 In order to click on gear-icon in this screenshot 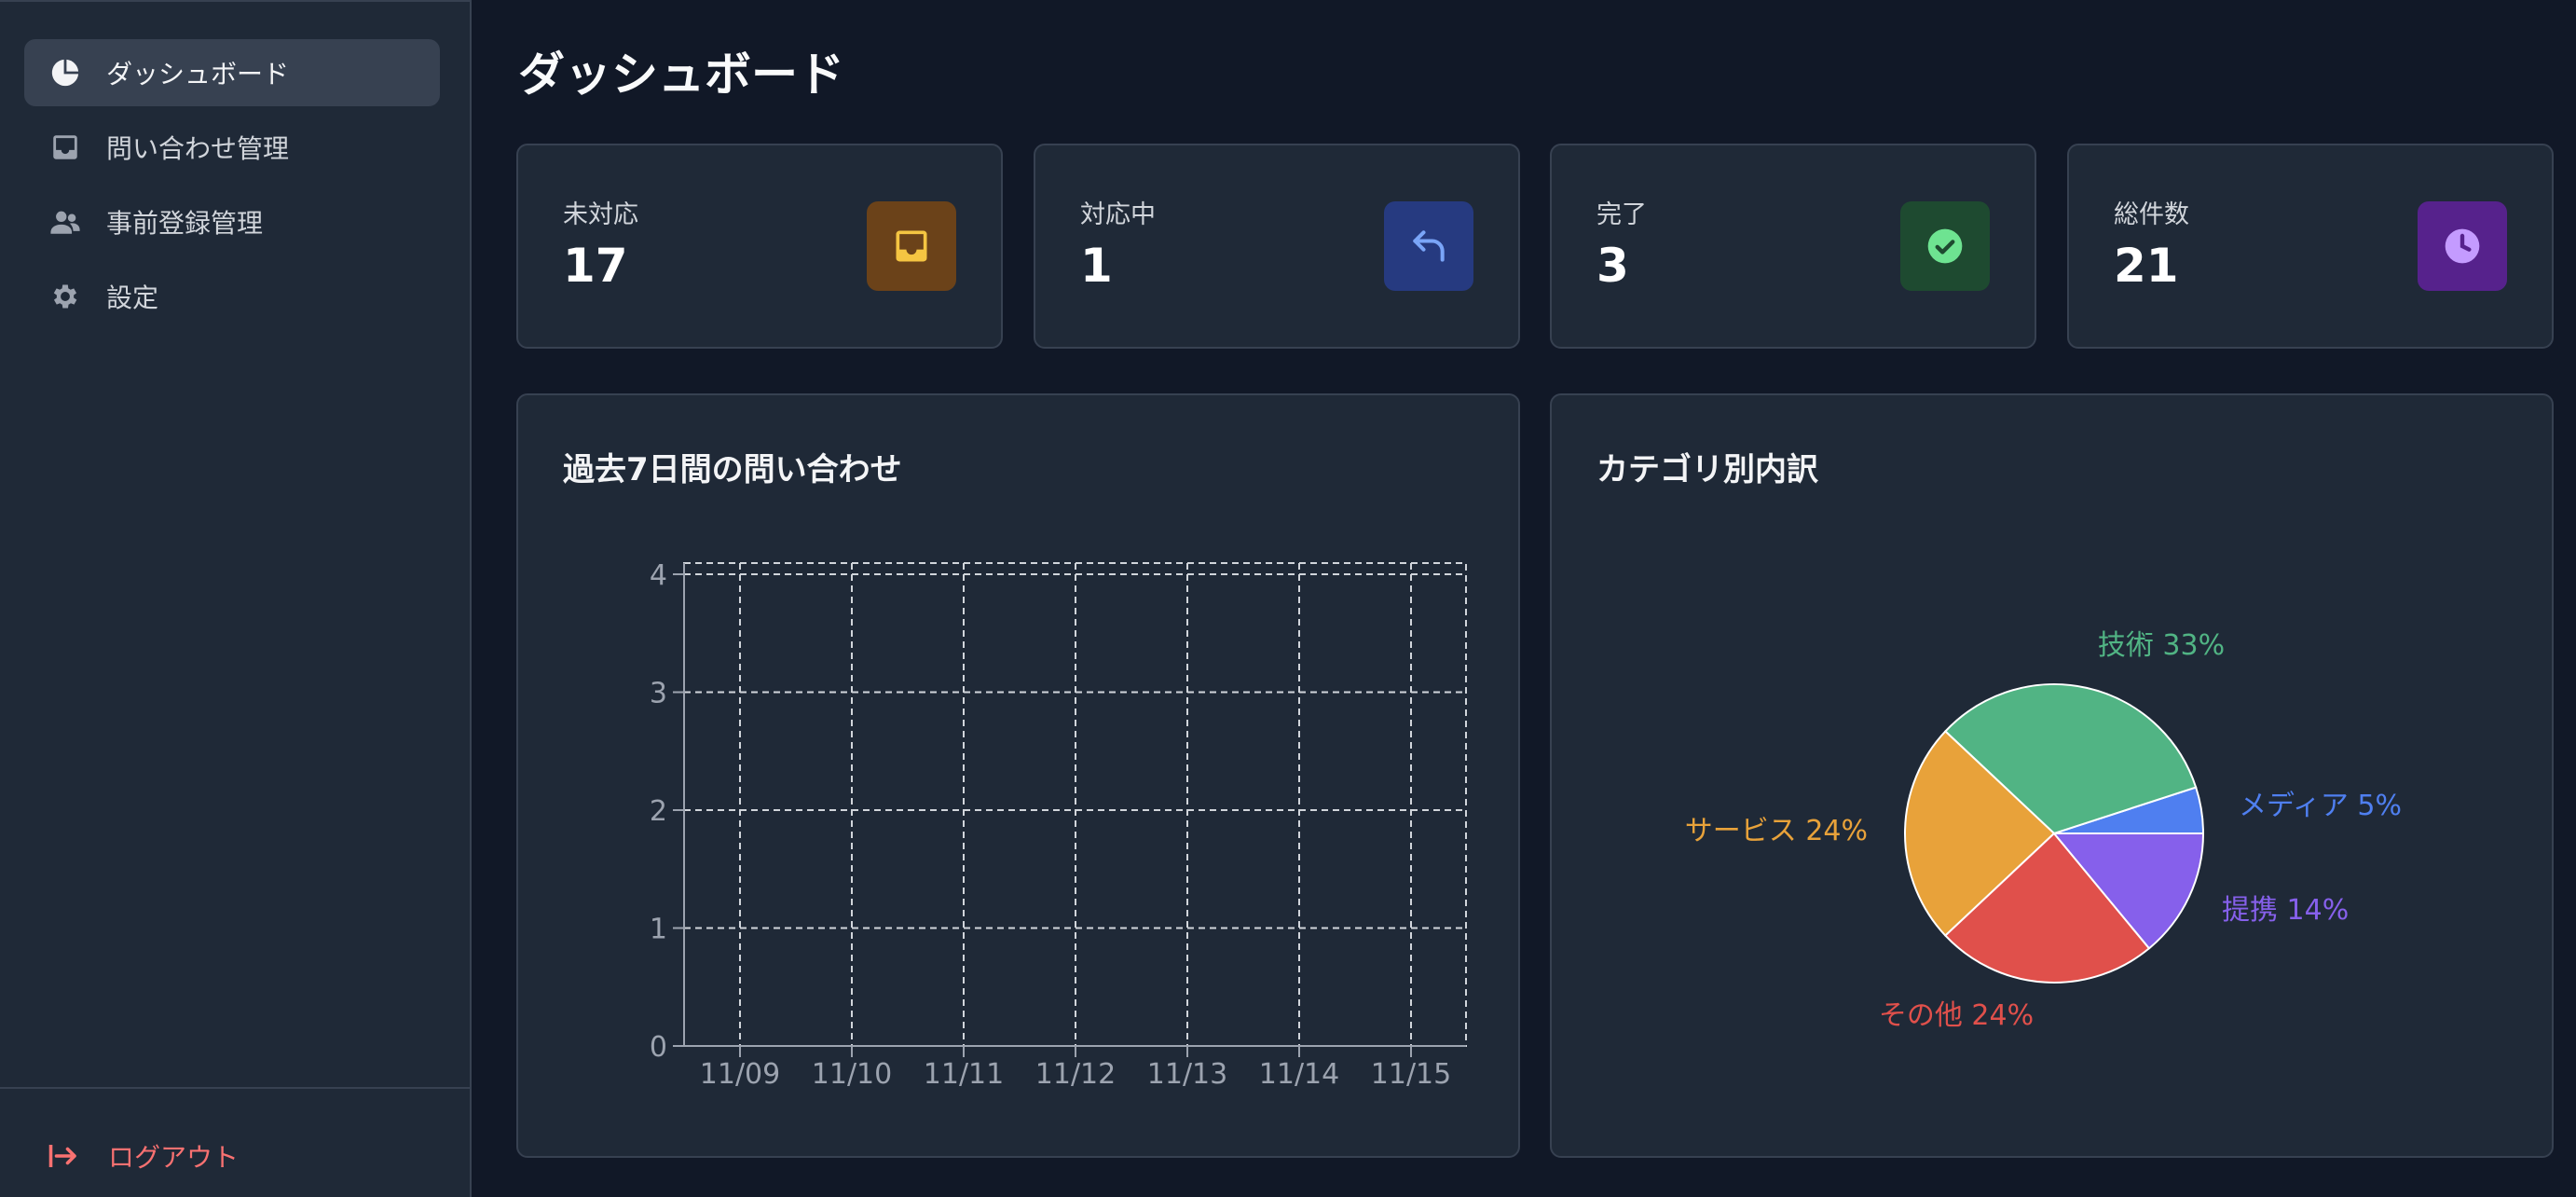, I will do `click(65, 296)`.